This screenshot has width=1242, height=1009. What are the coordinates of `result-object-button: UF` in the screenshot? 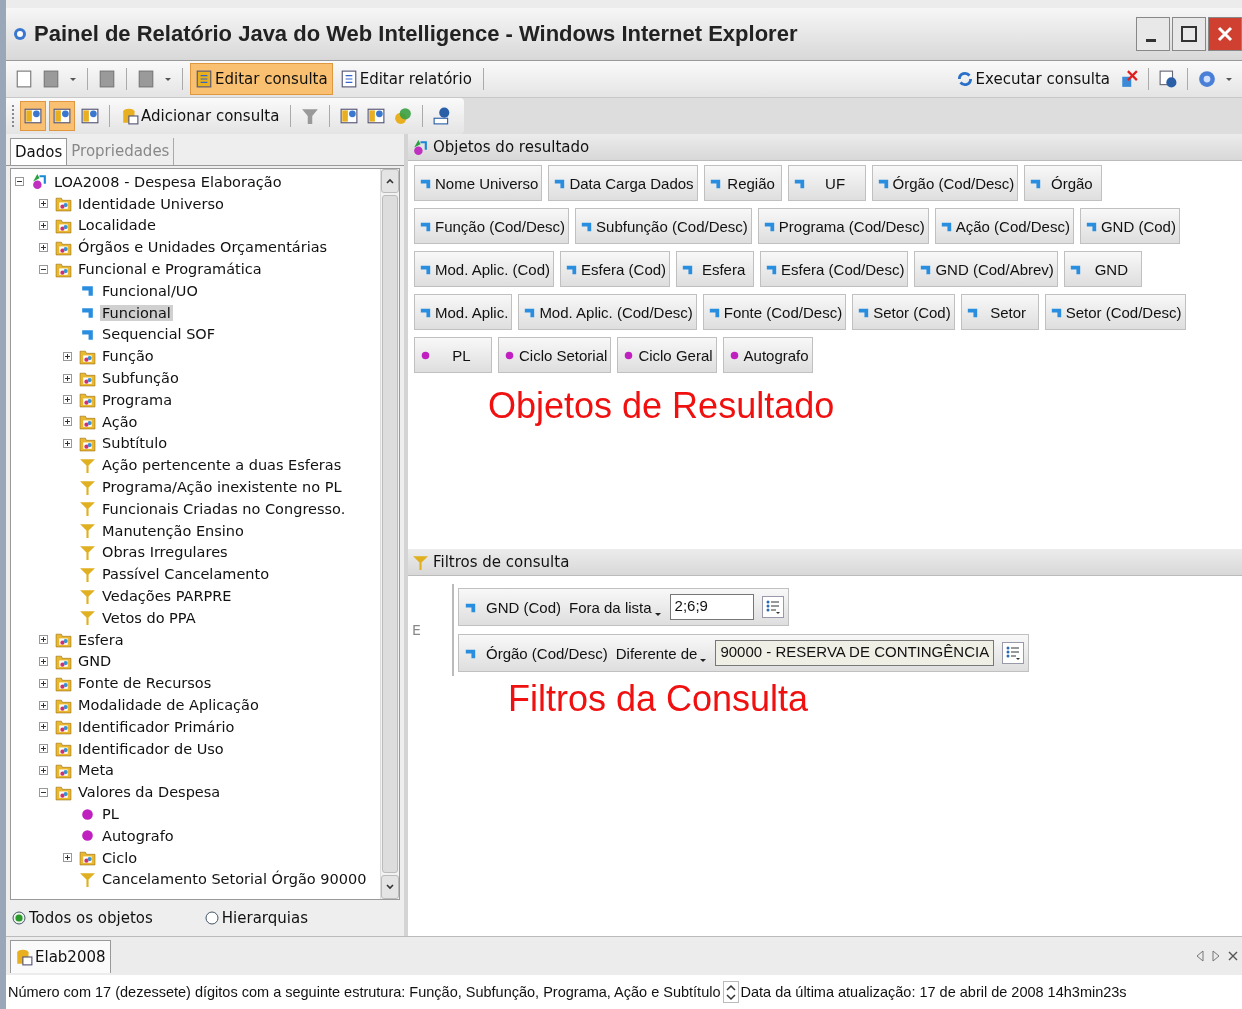 It's located at (826, 183).